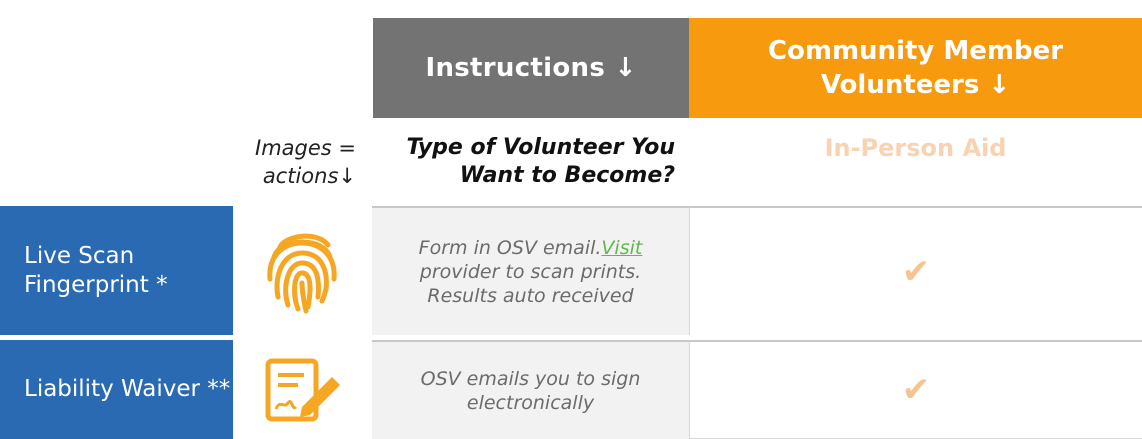 Image resolution: width=1142 pixels, height=439 pixels. I want to click on sign-document-icon, so click(302, 390).